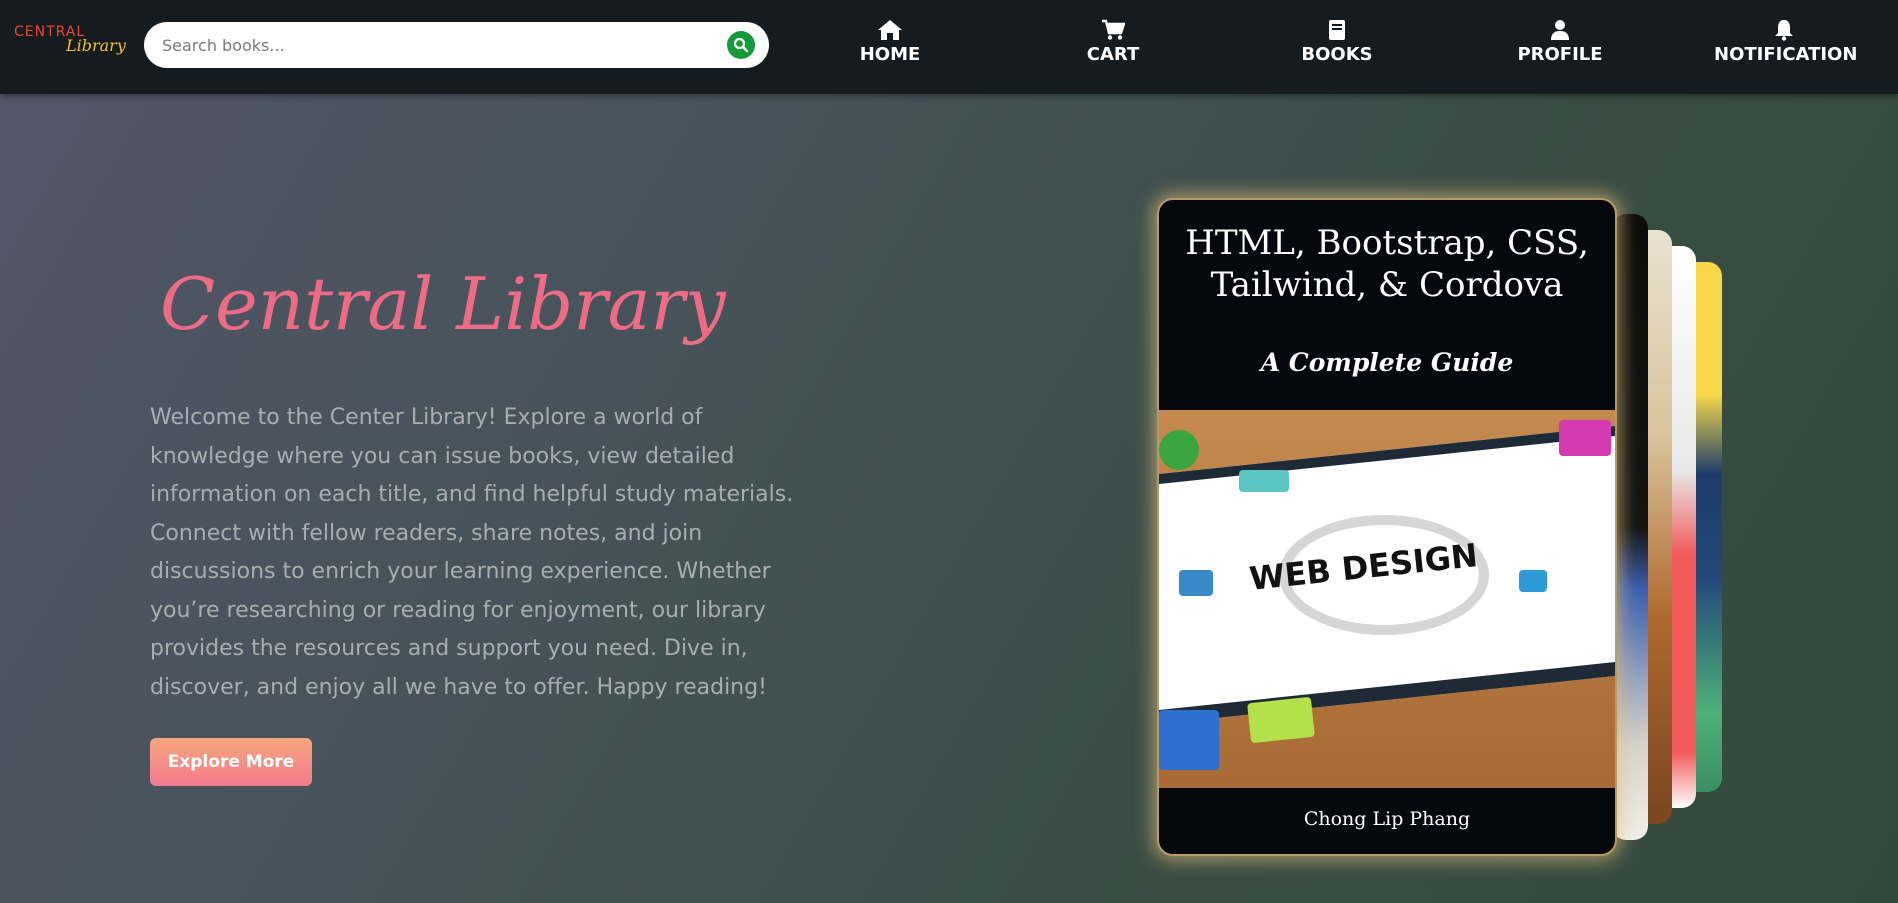 The image size is (1898, 903). Describe the element at coordinates (1337, 54) in the screenshot. I see `nav-books-label: BOOKS` at that location.